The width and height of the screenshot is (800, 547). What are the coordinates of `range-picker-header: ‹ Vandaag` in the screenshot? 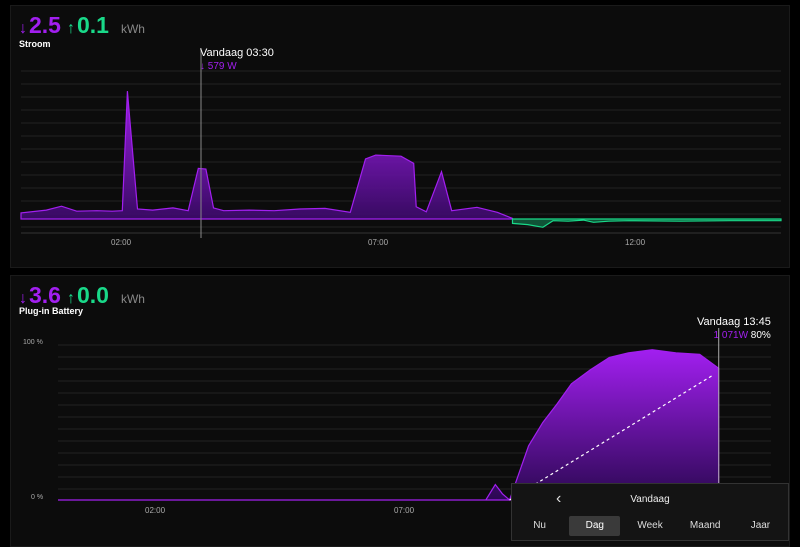 It's located at (650, 499).